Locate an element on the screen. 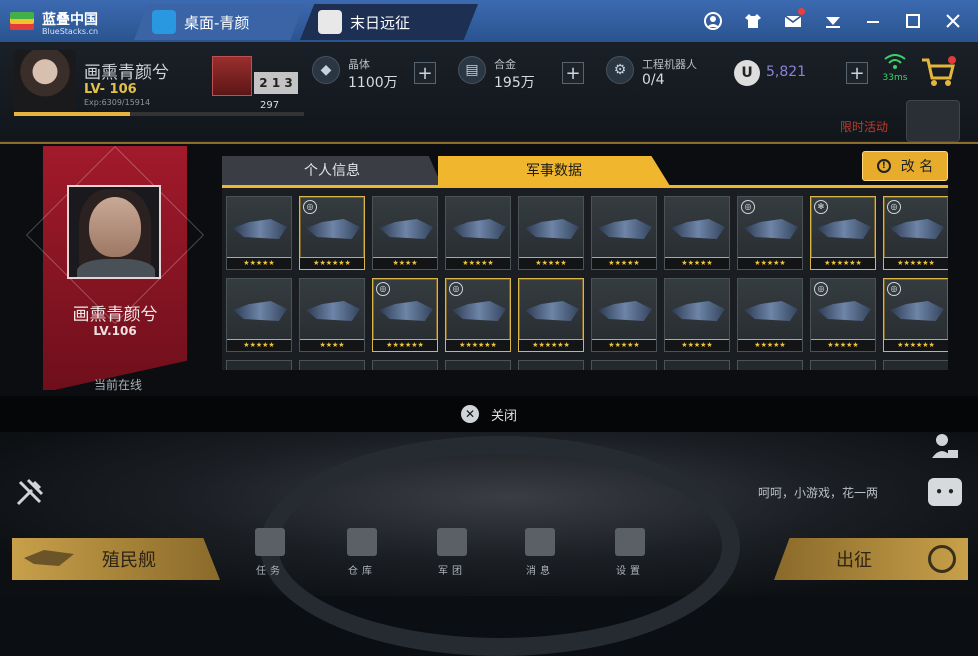 The height and width of the screenshot is (656, 978). nav-warehouse: 仓库 is located at coordinates (362, 552).